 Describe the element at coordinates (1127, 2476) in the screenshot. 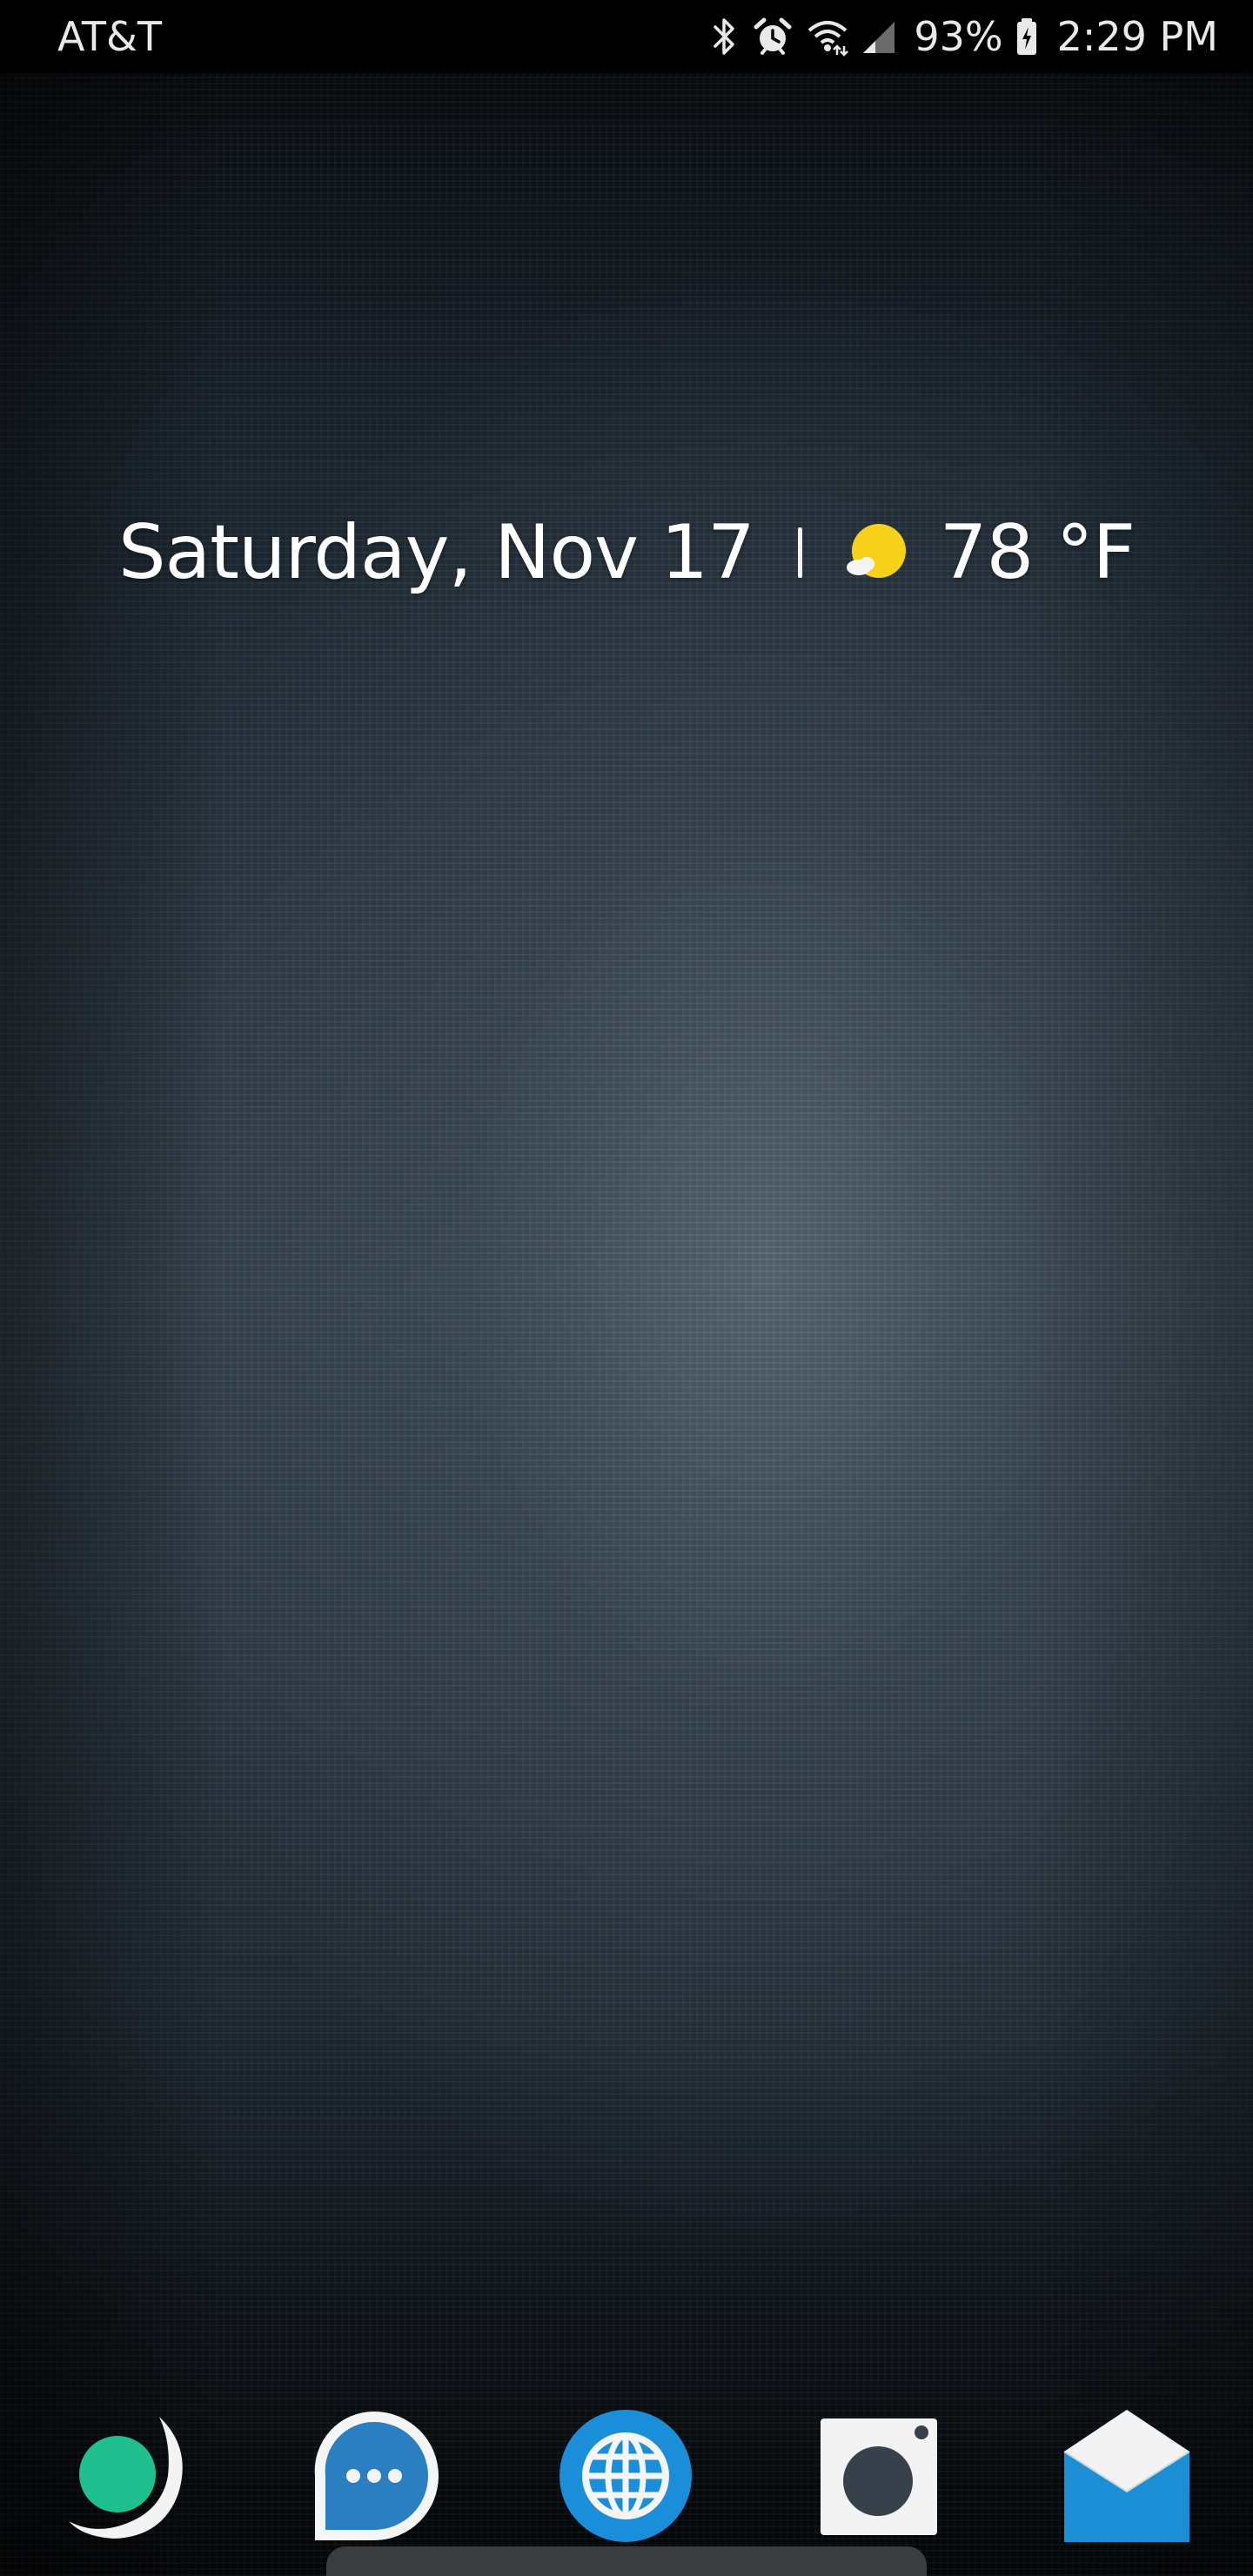

I see `email-envelope-app-icon` at that location.